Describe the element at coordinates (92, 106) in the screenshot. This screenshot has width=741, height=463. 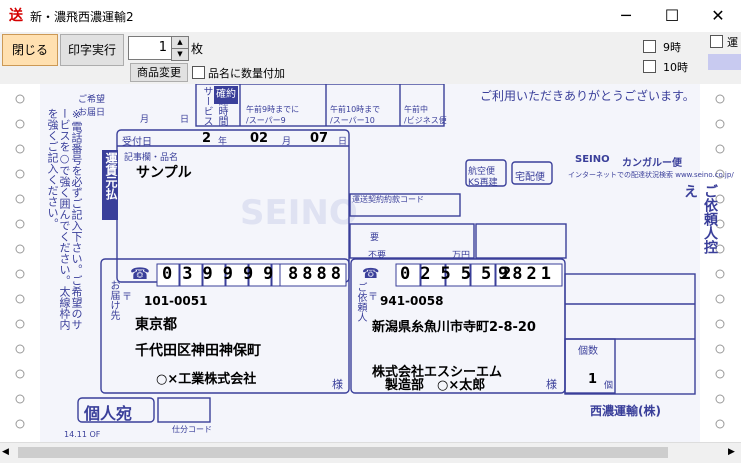
I see `kibou-date-label: ご希望 お届日` at that location.